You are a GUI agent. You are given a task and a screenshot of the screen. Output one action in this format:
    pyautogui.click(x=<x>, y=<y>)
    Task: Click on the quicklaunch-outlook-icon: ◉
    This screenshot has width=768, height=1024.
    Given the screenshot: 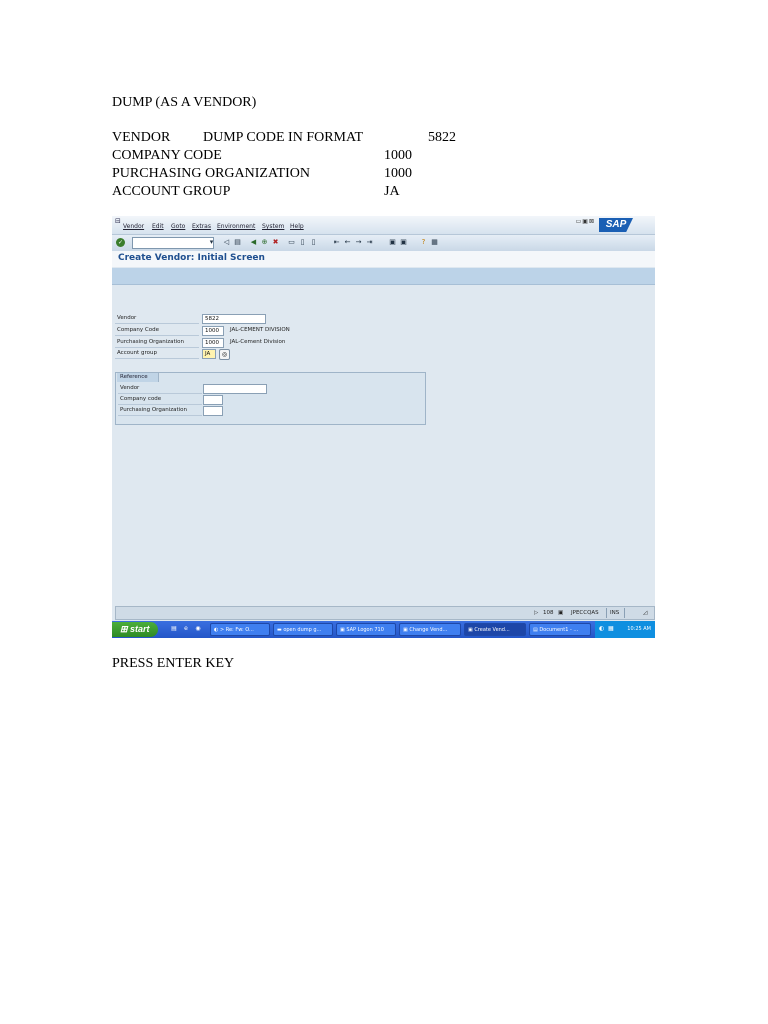 What is the action you would take?
    pyautogui.click(x=198, y=629)
    